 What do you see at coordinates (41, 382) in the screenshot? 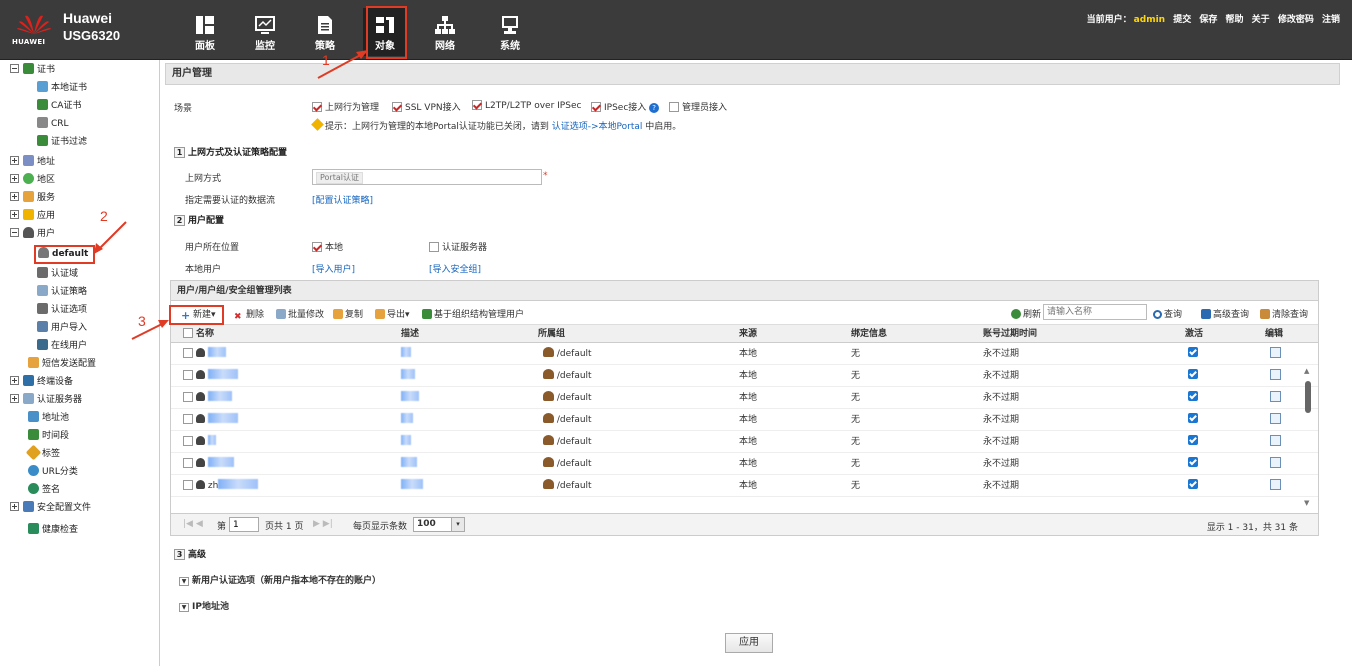
I see `sidebar-item-terminal-device: 终端设备` at bounding box center [41, 382].